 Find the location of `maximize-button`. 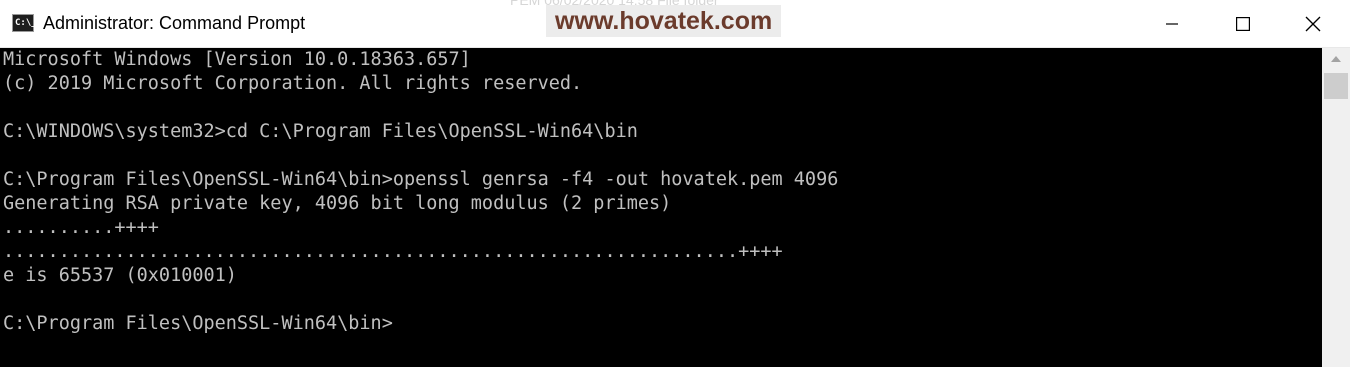

maximize-button is located at coordinates (1243, 24).